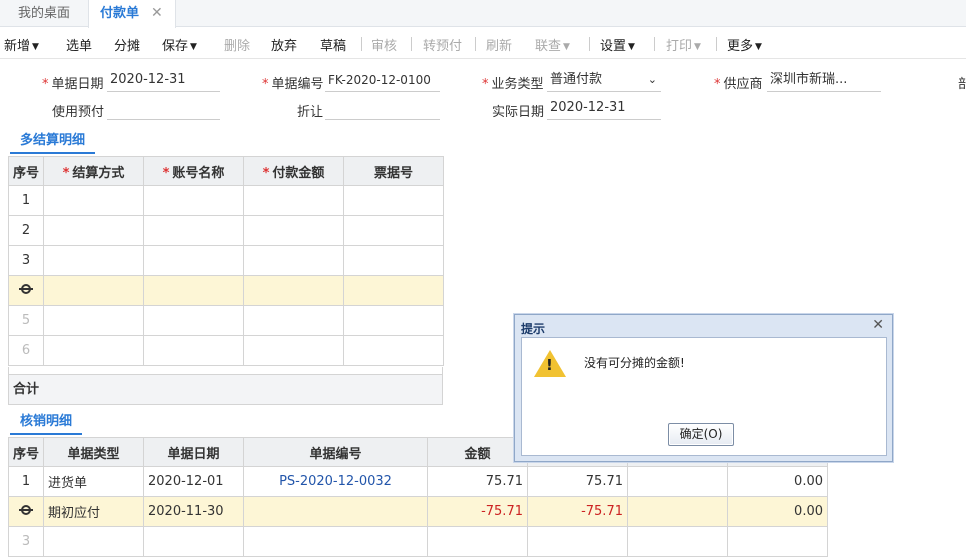  Describe the element at coordinates (477, 452) in the screenshot. I see `col-header-amount: 金额` at that location.